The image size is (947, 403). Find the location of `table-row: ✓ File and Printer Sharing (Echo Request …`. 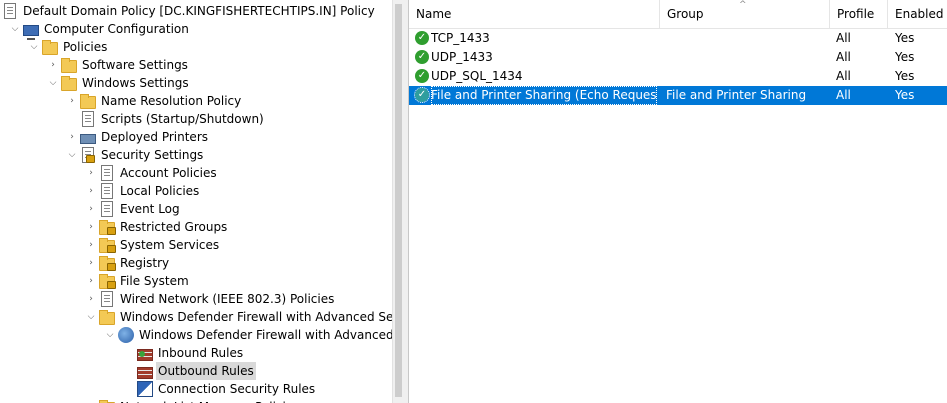

table-row: ✓ File and Printer Sharing (Echo Request … is located at coordinates (678, 95).